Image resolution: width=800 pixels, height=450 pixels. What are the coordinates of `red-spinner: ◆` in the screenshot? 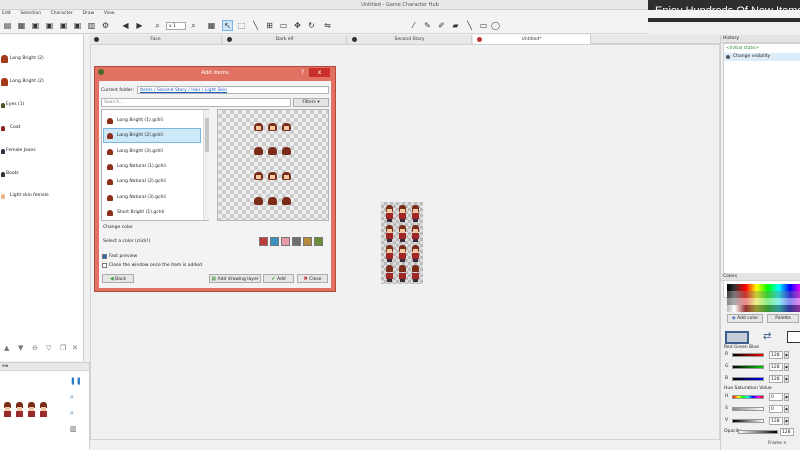 It's located at (786, 355).